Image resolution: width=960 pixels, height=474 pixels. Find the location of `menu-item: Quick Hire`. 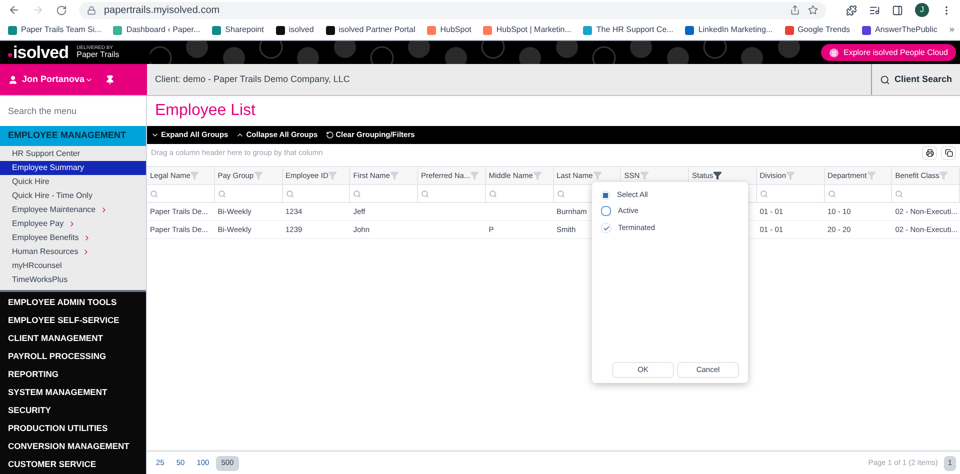

menu-item: Quick Hire is located at coordinates (73, 182).